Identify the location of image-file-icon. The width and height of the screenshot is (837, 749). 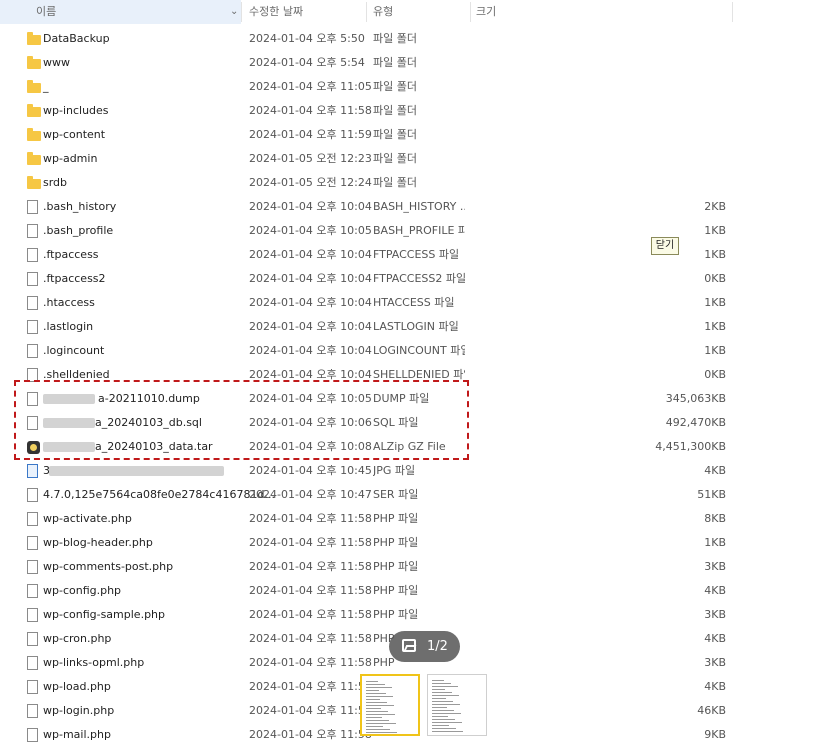
(32, 471).